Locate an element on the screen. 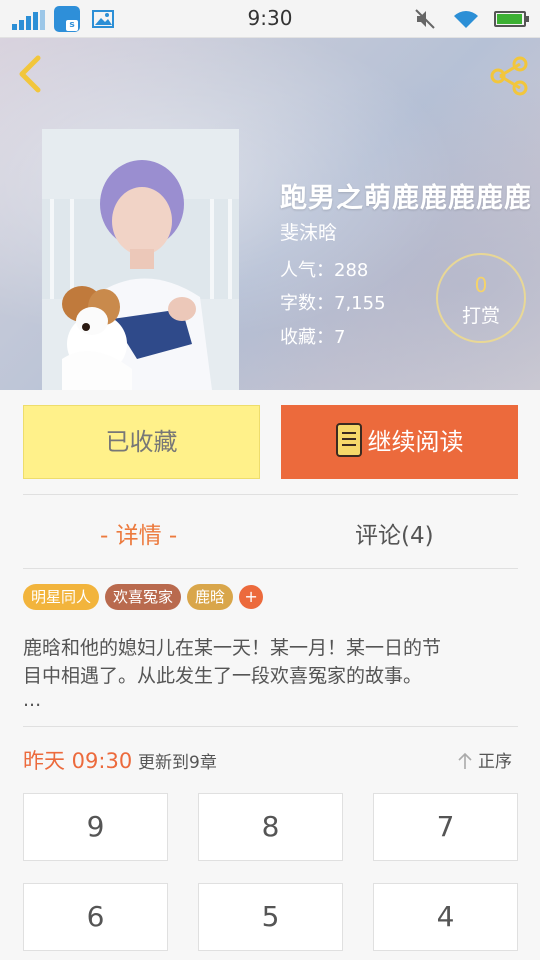 This screenshot has height=960, width=540. reward-button: 0 打赏 is located at coordinates (481, 298).